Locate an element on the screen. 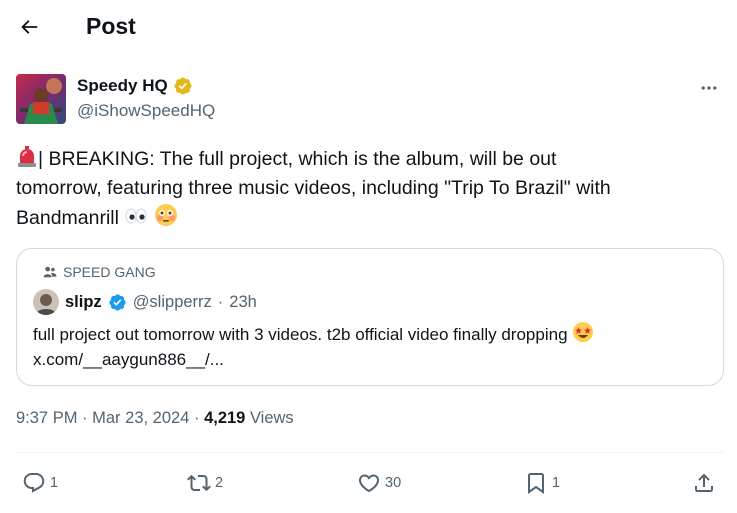  author-name: Speedy HQ is located at coordinates (135, 86).